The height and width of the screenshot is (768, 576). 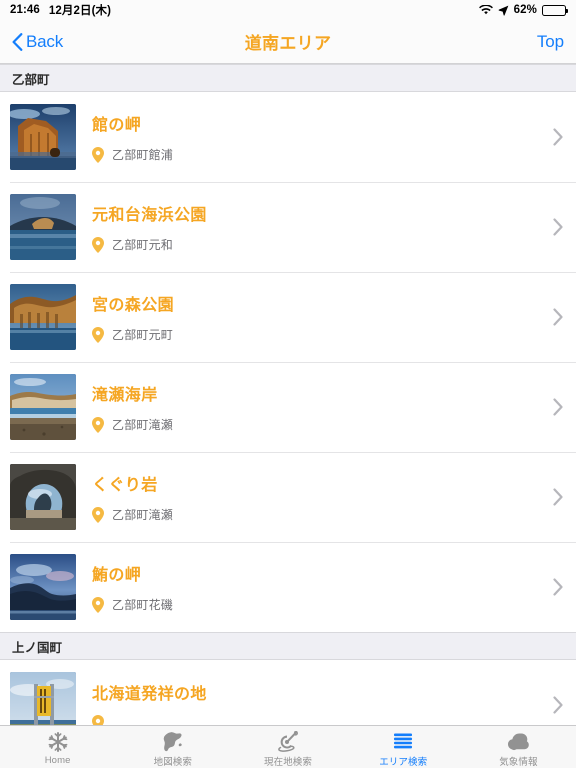 What do you see at coordinates (80, 11) in the screenshot?
I see `status-date: 12月2日(木)` at bounding box center [80, 11].